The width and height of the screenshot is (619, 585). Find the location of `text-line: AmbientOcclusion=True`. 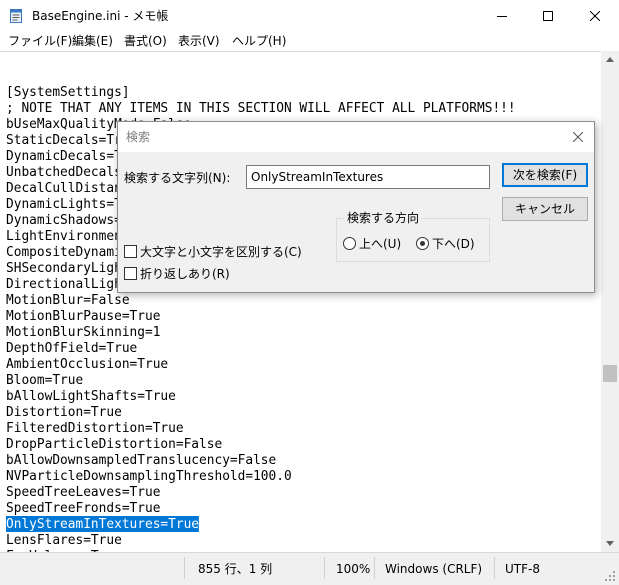

text-line: AmbientOcclusion=True is located at coordinates (87, 364).